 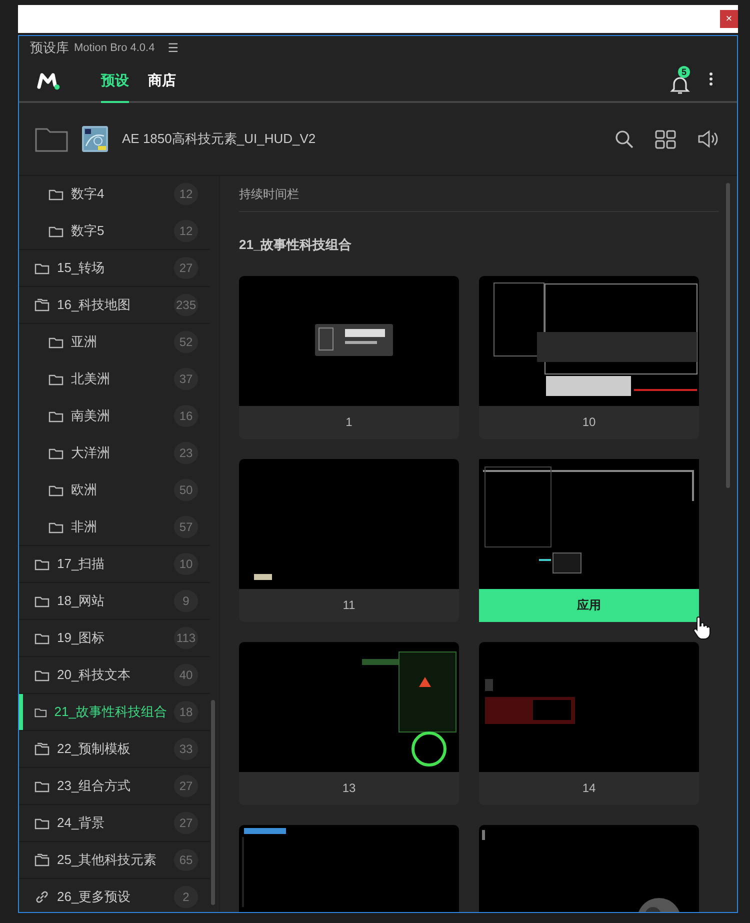 What do you see at coordinates (589, 605) in the screenshot?
I see `apply-button: 应用` at bounding box center [589, 605].